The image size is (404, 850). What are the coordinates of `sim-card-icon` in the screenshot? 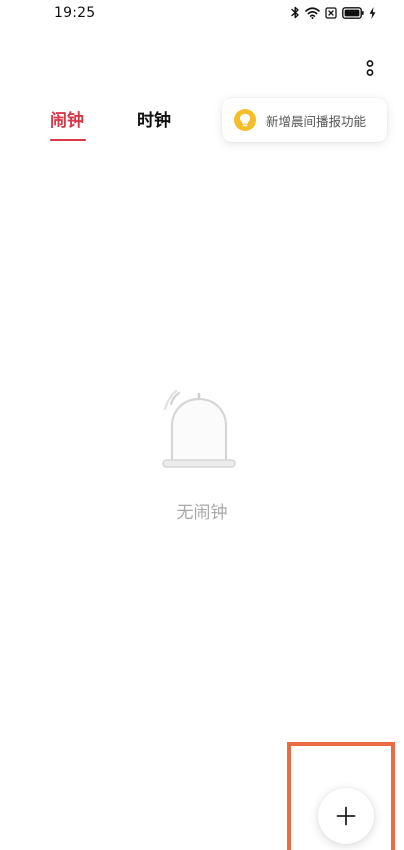 It's located at (331, 12).